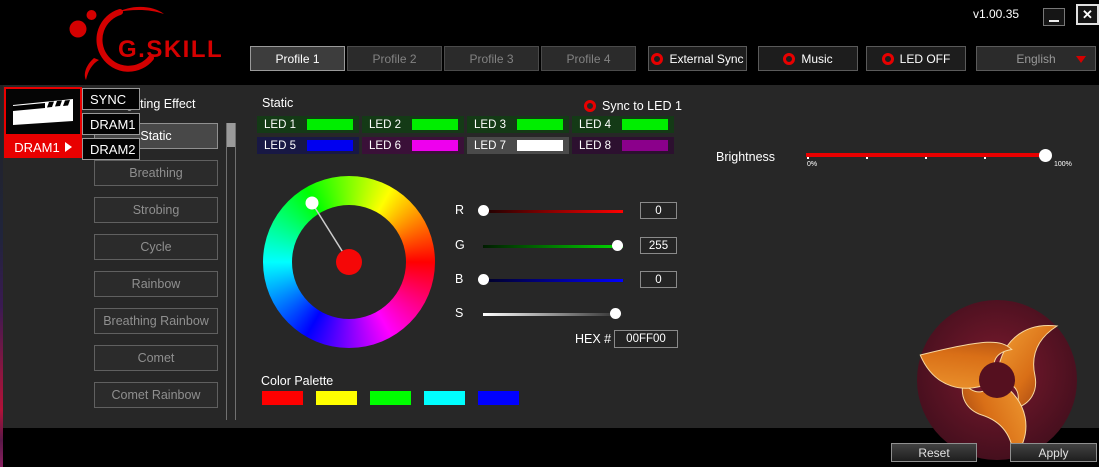  What do you see at coordinates (156, 173) in the screenshot?
I see `effect-breathing-button: Breathing` at bounding box center [156, 173].